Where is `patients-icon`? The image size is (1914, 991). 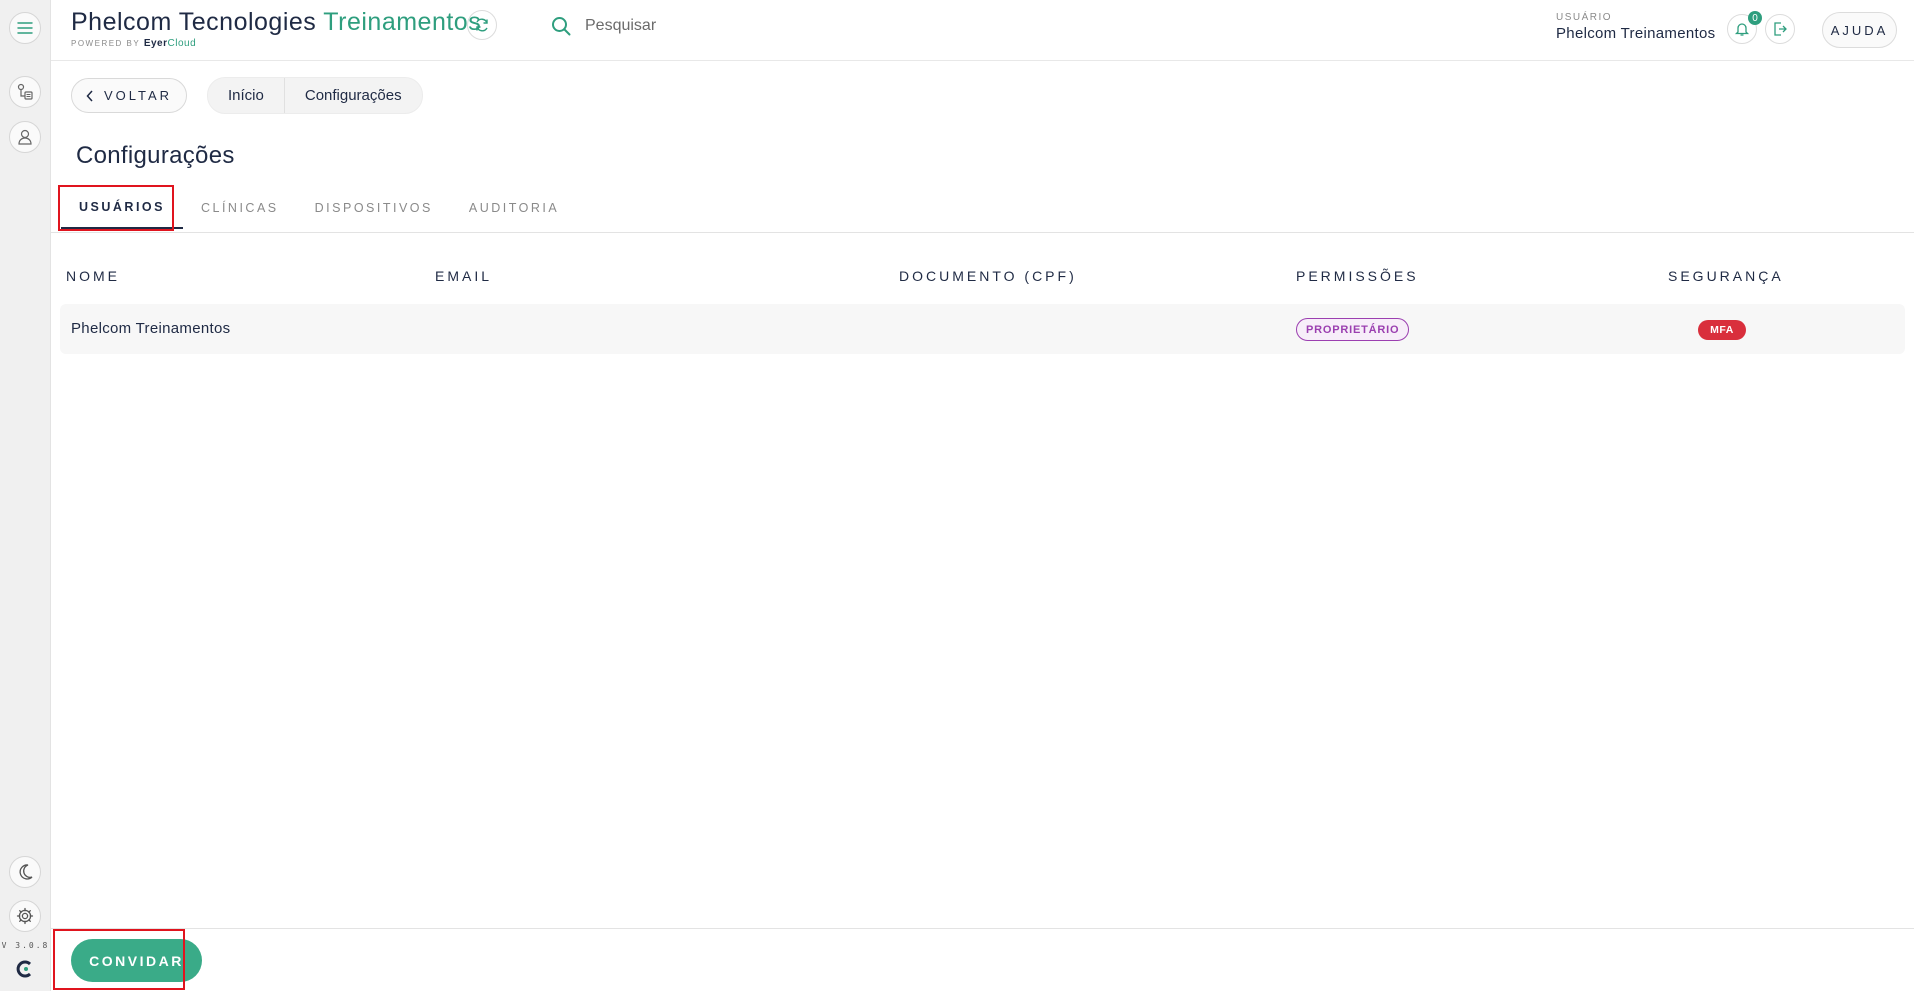
patients-icon is located at coordinates (25, 137).